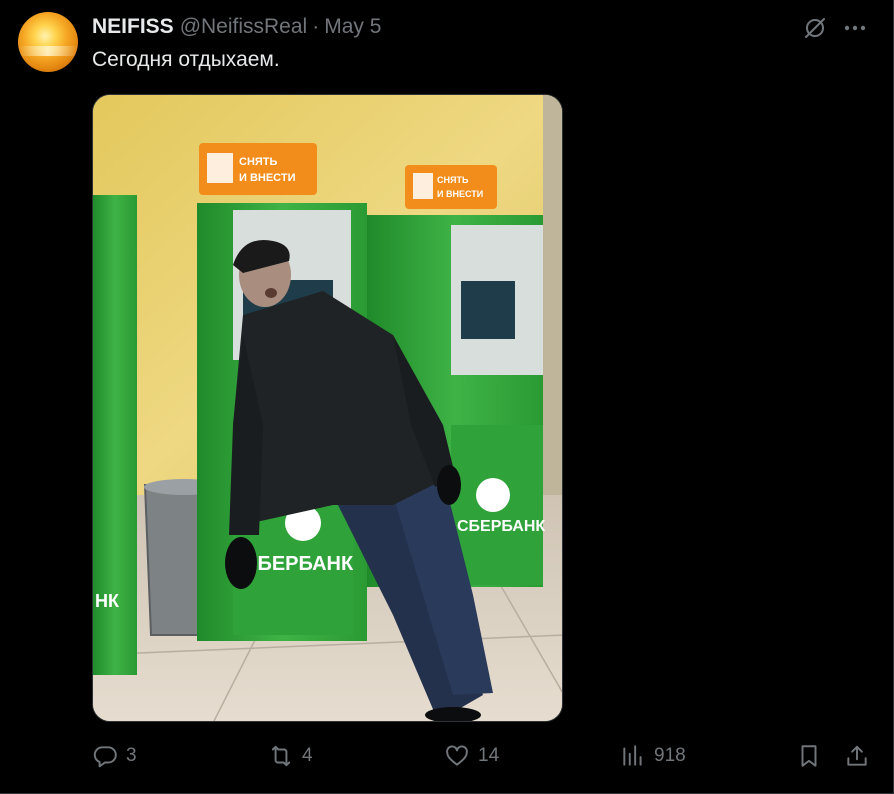 The width and height of the screenshot is (894, 794). Describe the element at coordinates (281, 756) in the screenshot. I see `retweet-icon` at that location.